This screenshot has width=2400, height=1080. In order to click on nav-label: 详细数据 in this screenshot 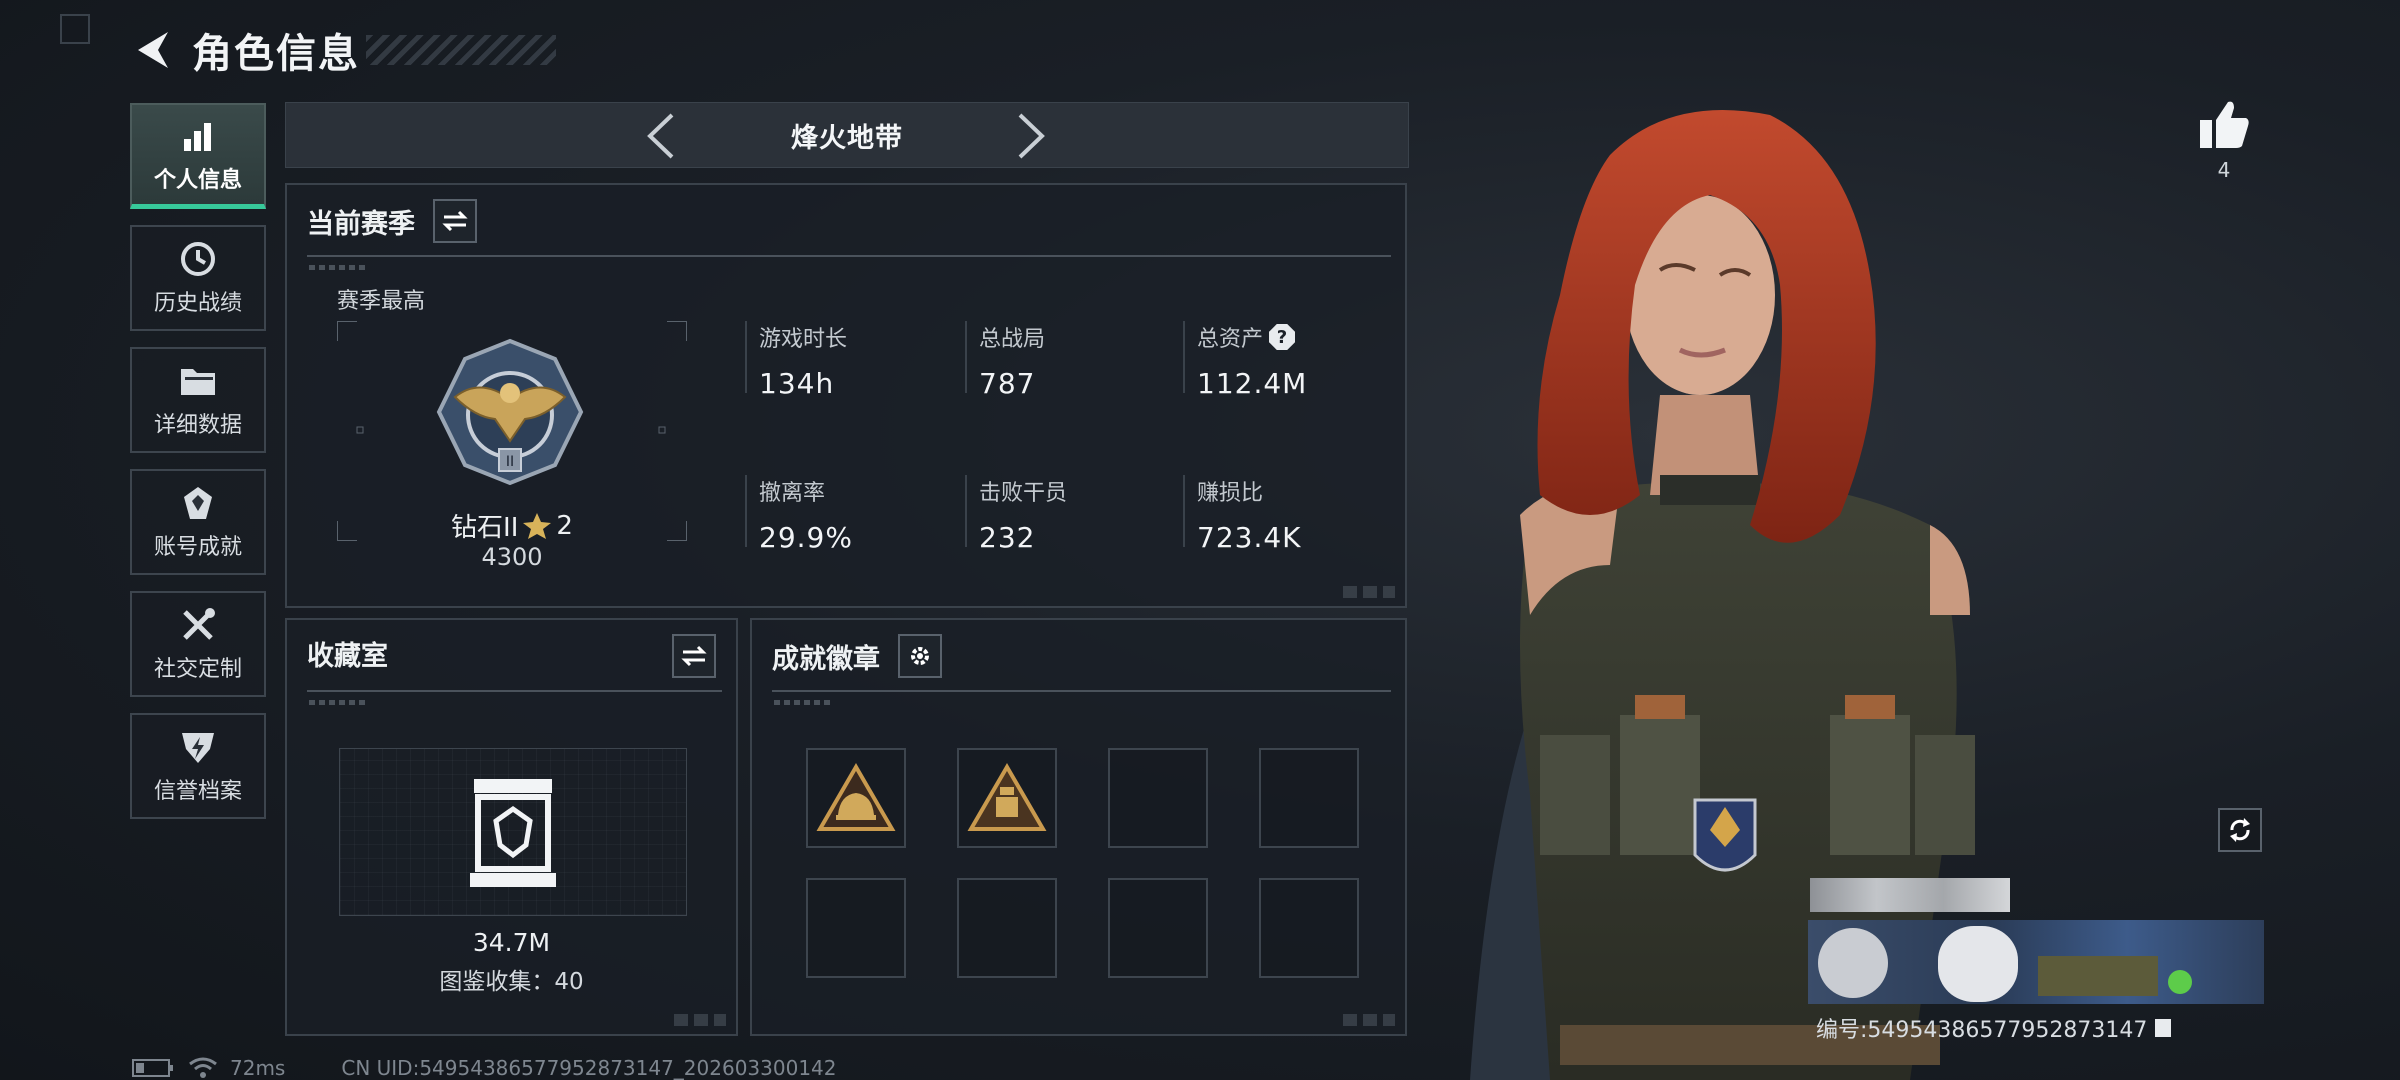, I will do `click(197, 425)`.